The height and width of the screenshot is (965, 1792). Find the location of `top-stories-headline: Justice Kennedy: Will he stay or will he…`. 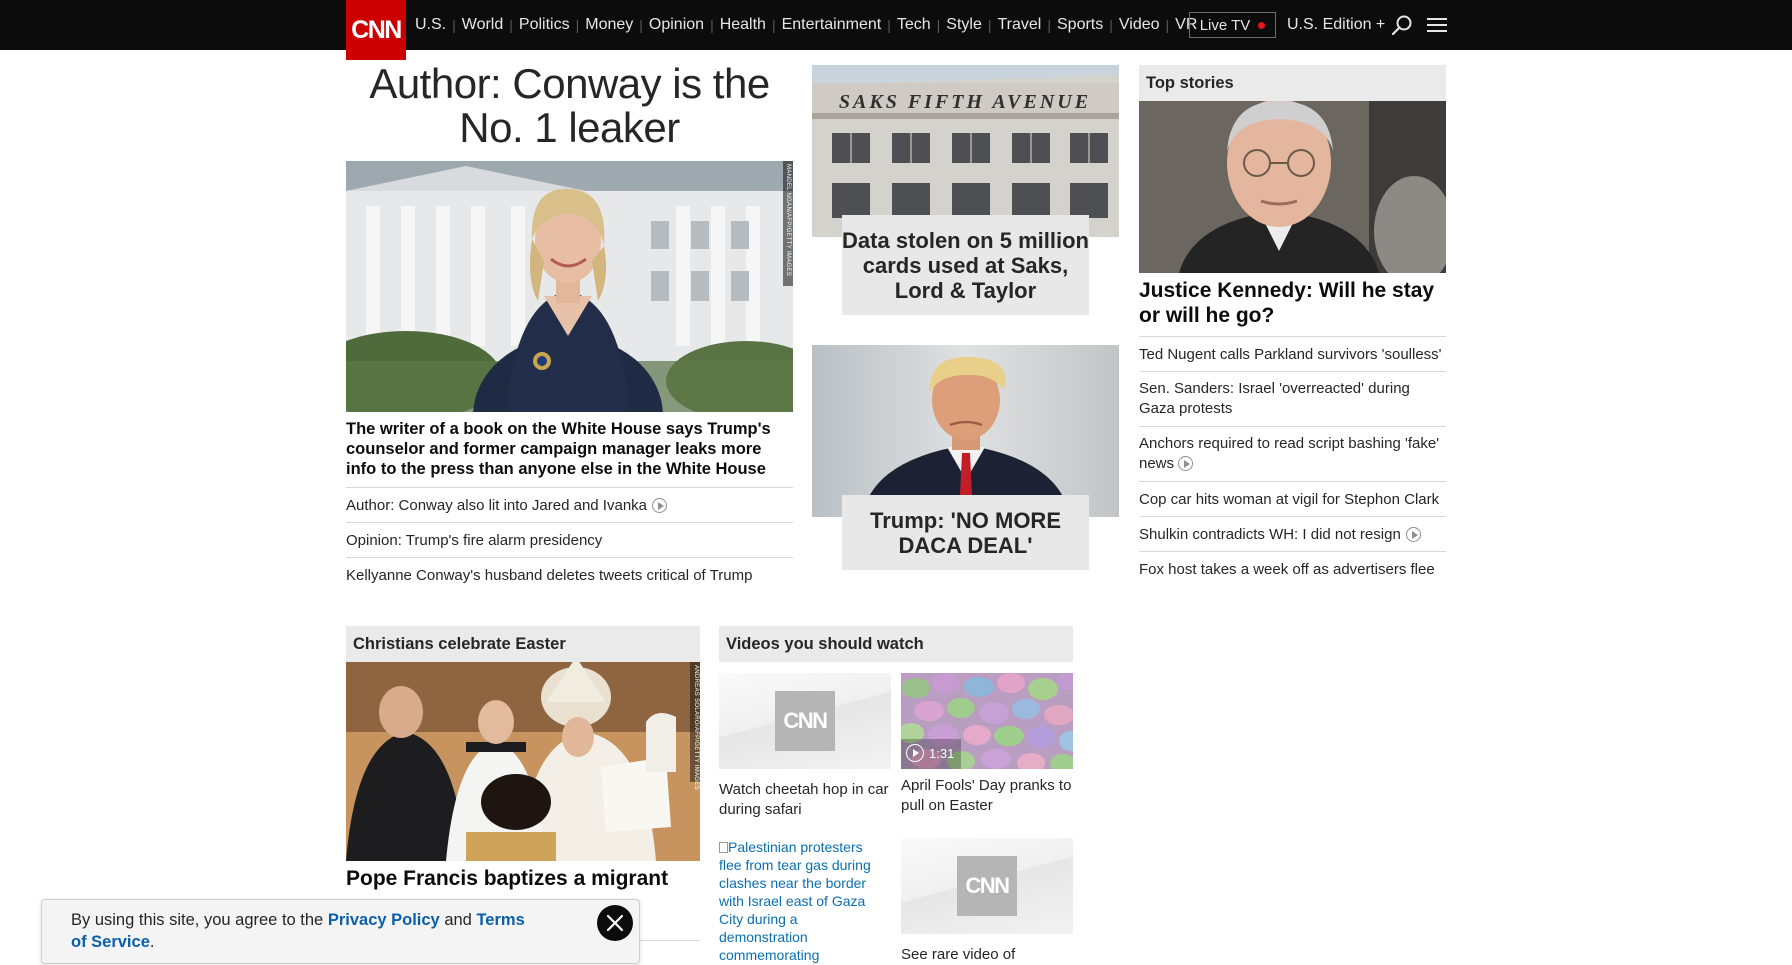

top-stories-headline: Justice Kennedy: Will he stay or will he… is located at coordinates (1292, 303).